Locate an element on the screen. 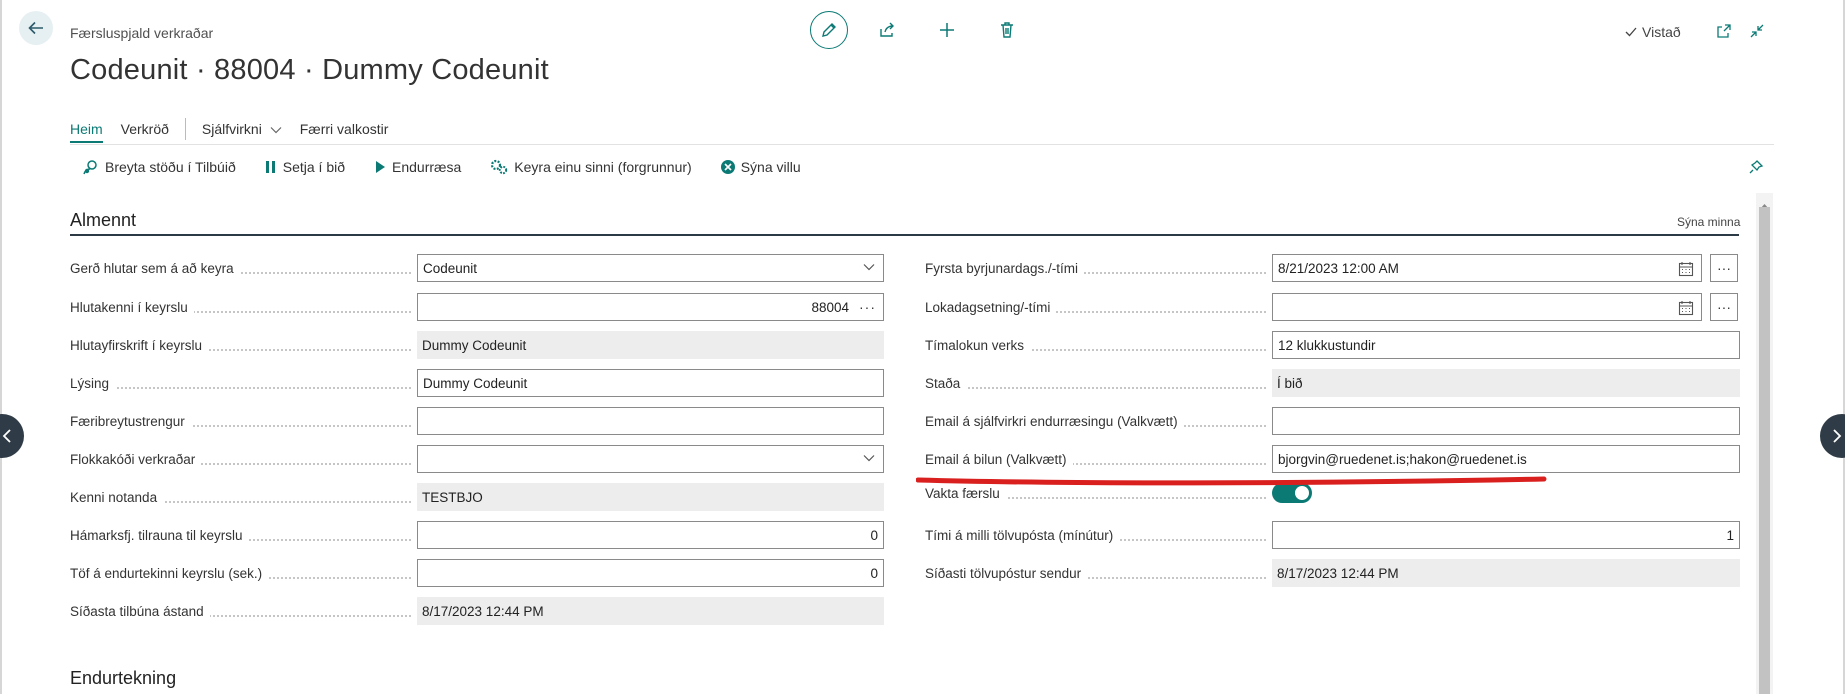  end-date-more-button: ··· is located at coordinates (1724, 307).